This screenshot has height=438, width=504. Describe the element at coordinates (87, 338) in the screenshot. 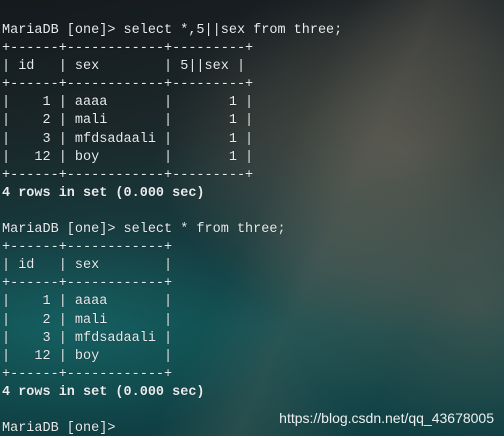

I see `table-row: | 3 | mfdsadaali |` at that location.